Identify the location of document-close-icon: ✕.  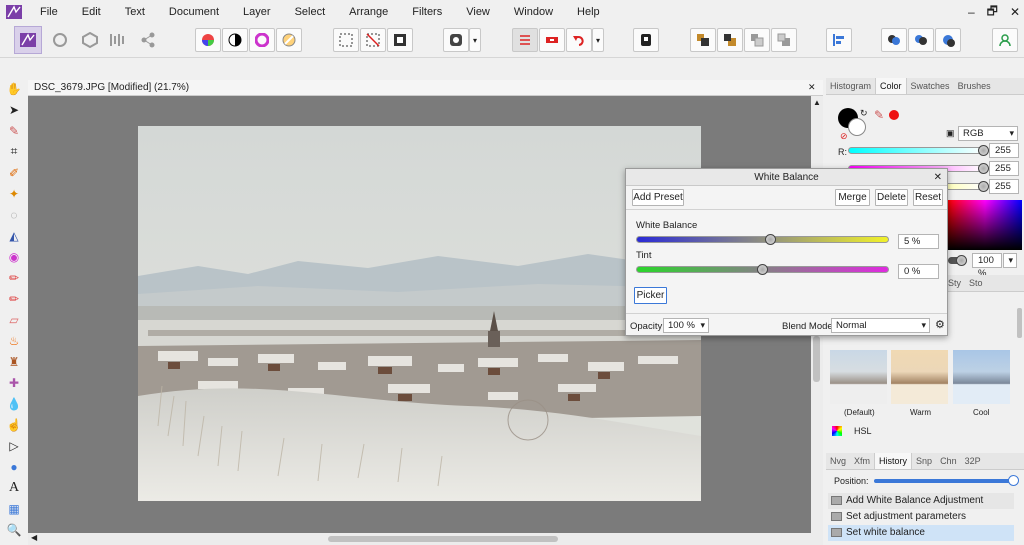
(812, 87).